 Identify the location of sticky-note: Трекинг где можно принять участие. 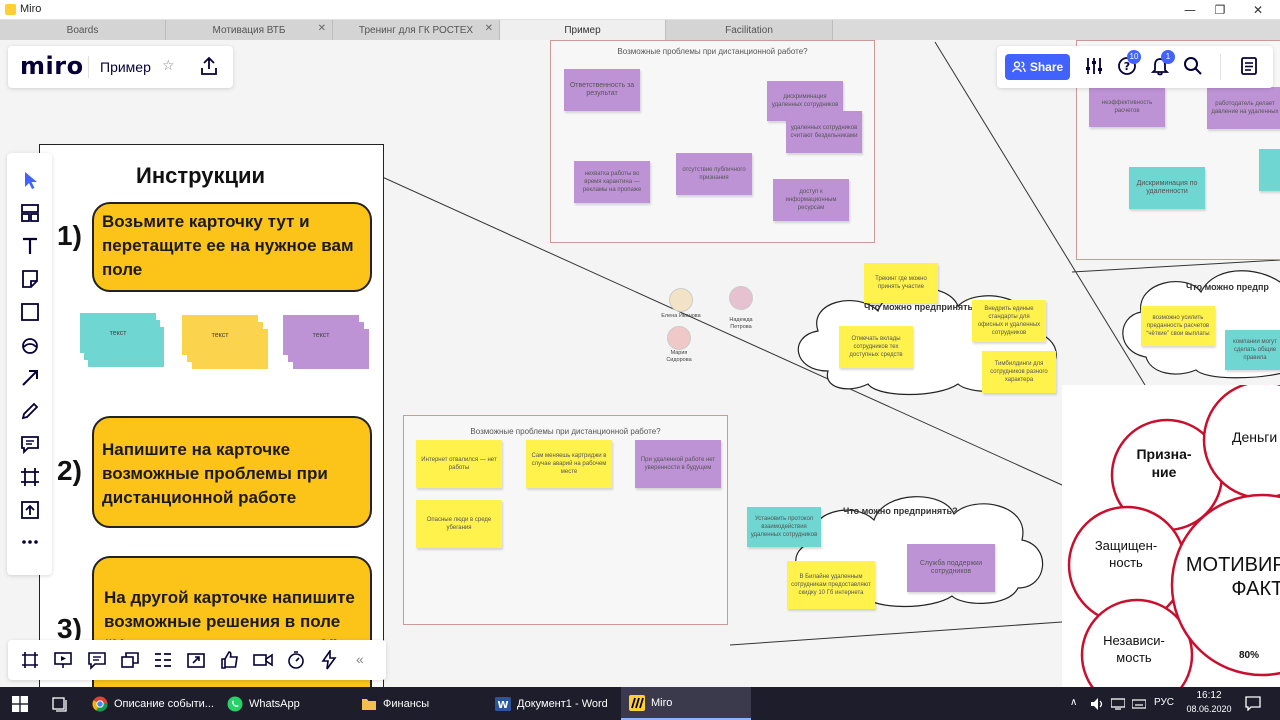
(901, 283).